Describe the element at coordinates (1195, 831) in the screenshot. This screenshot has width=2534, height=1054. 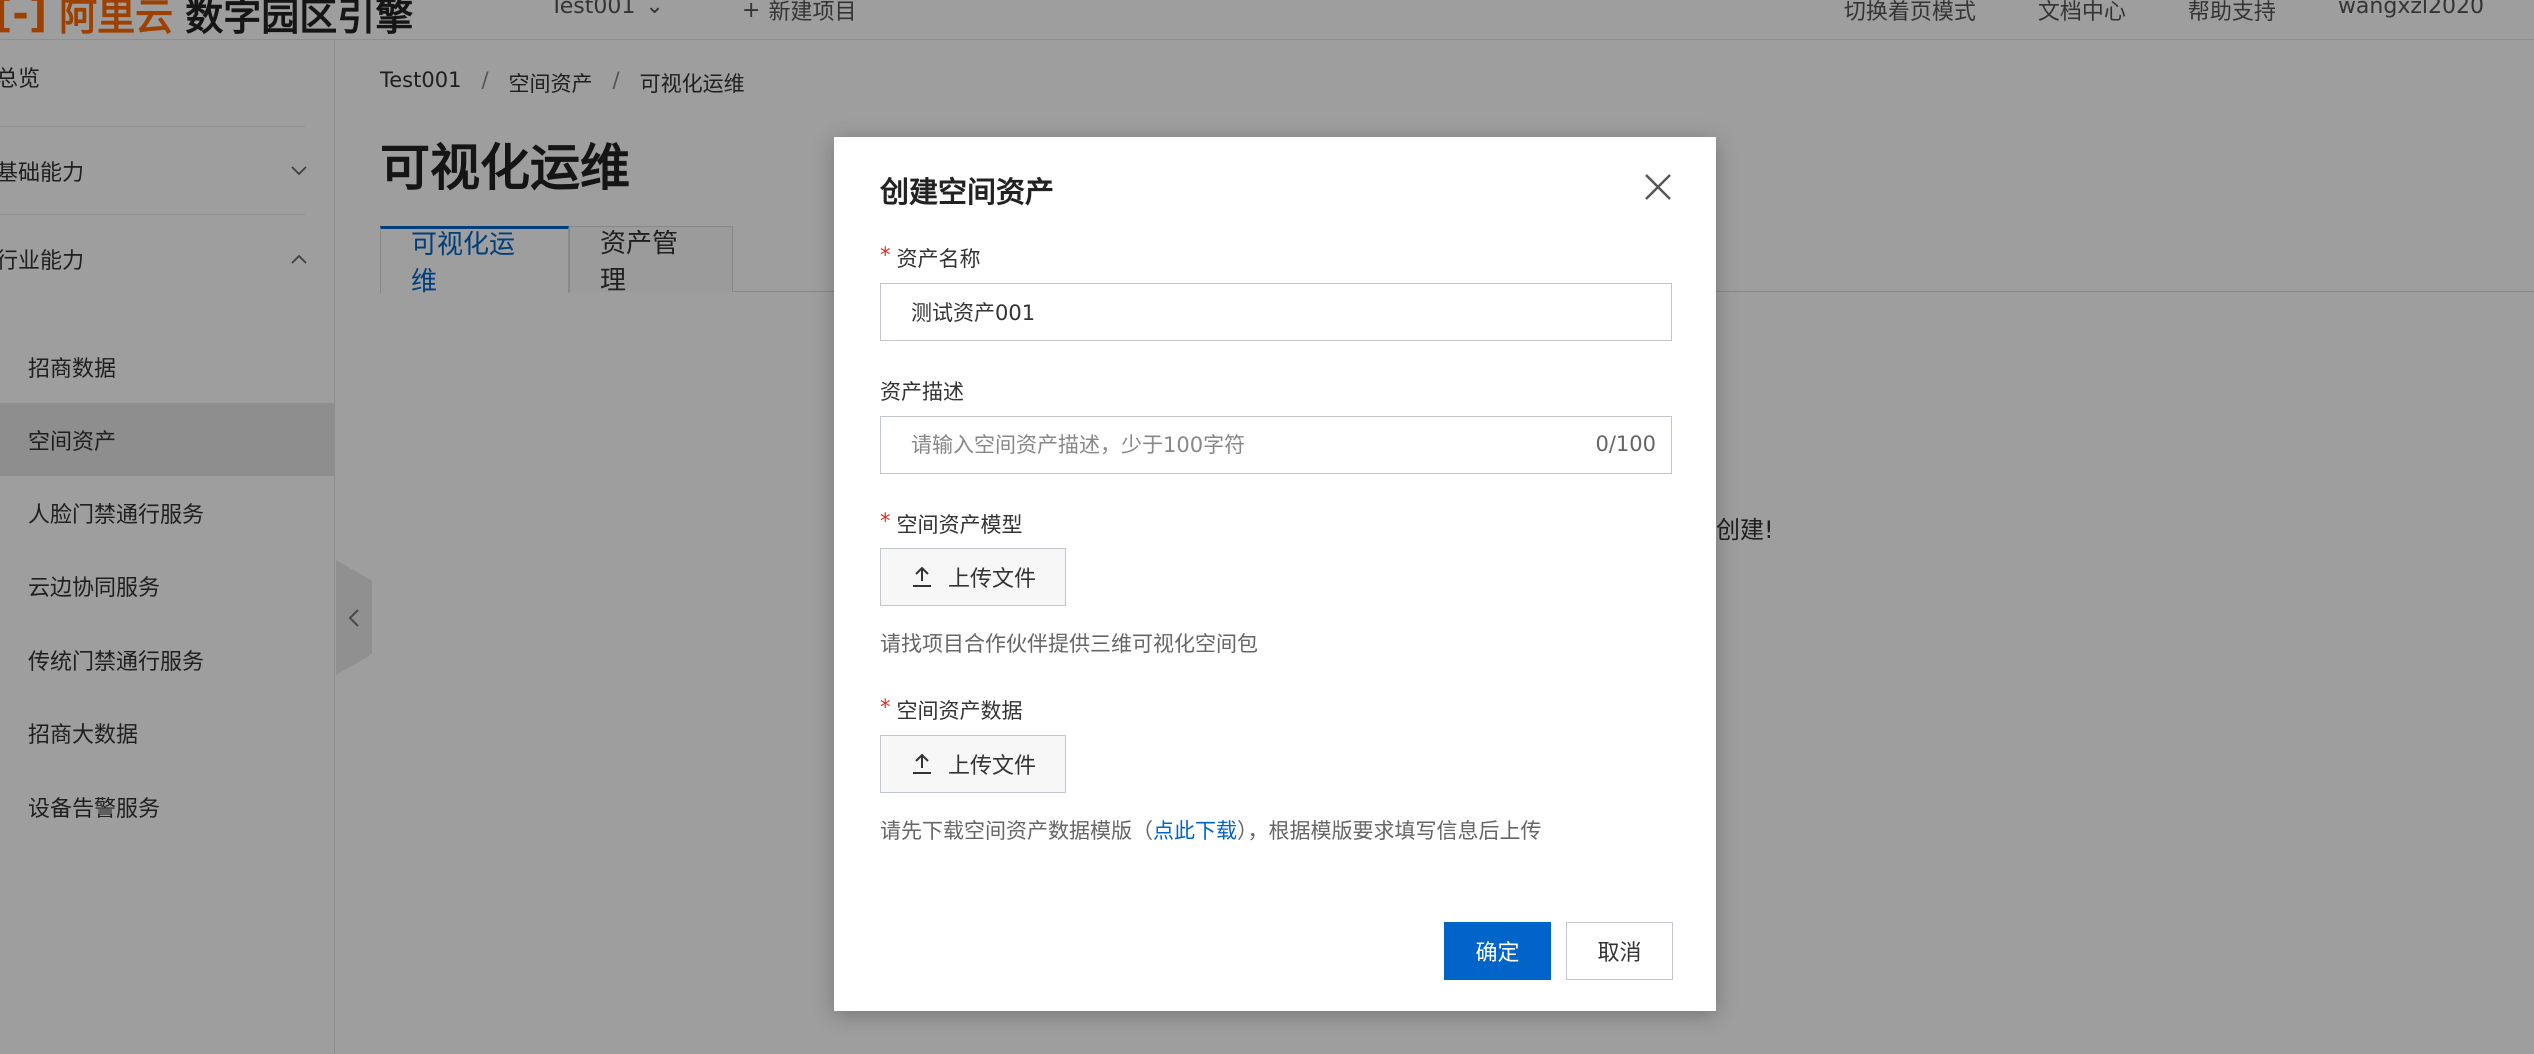
I see `download-template-link: 点此下载` at that location.